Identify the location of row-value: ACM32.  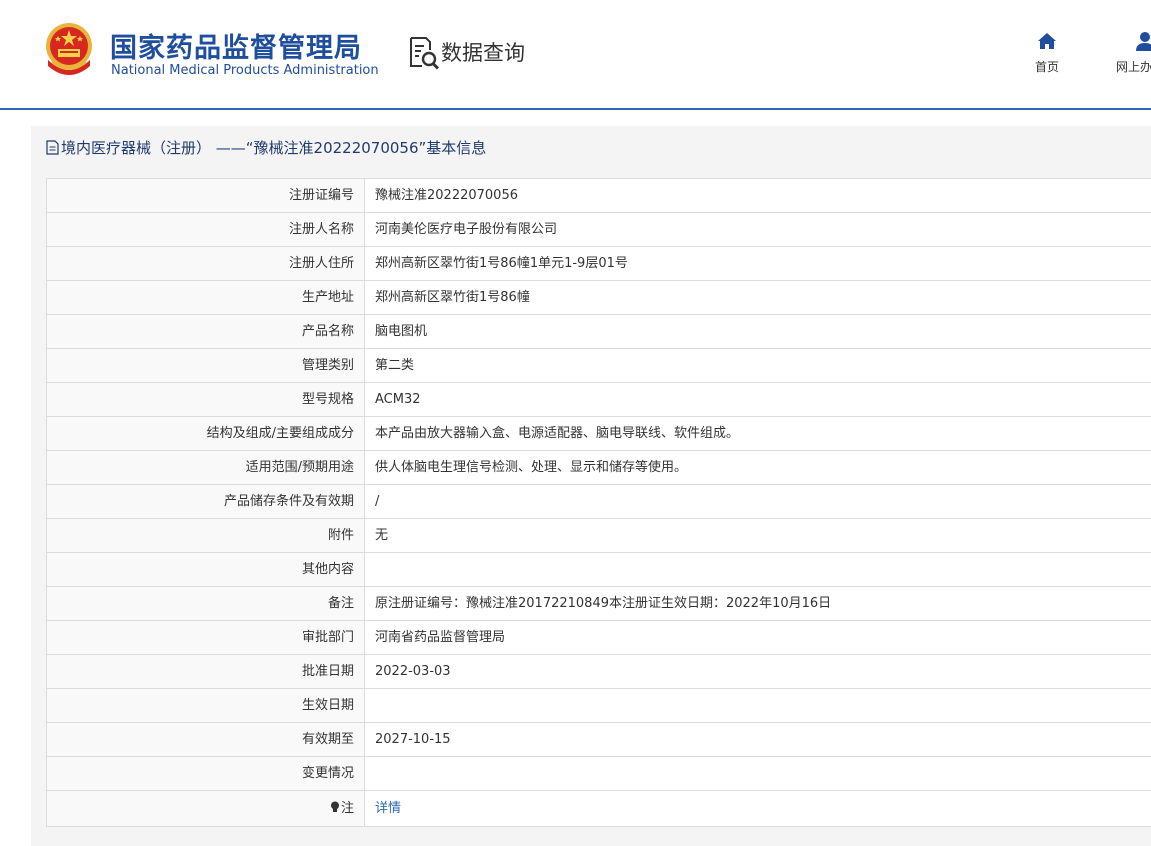
(398, 399).